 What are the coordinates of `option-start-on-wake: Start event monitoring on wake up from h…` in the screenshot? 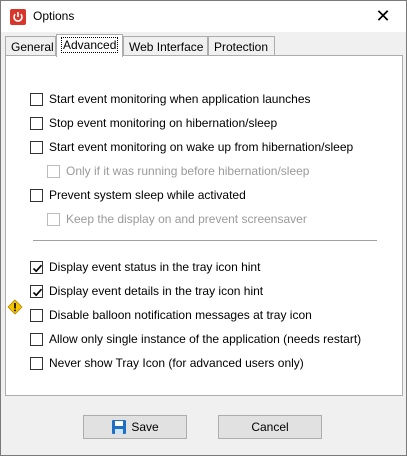 It's located at (191, 147).